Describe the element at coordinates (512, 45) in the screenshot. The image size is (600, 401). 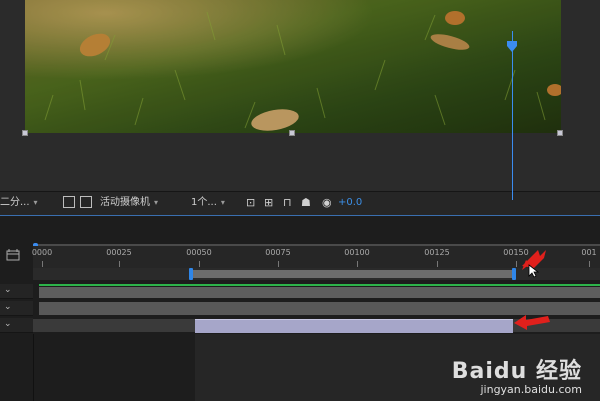
I see `current-time-indicator` at that location.